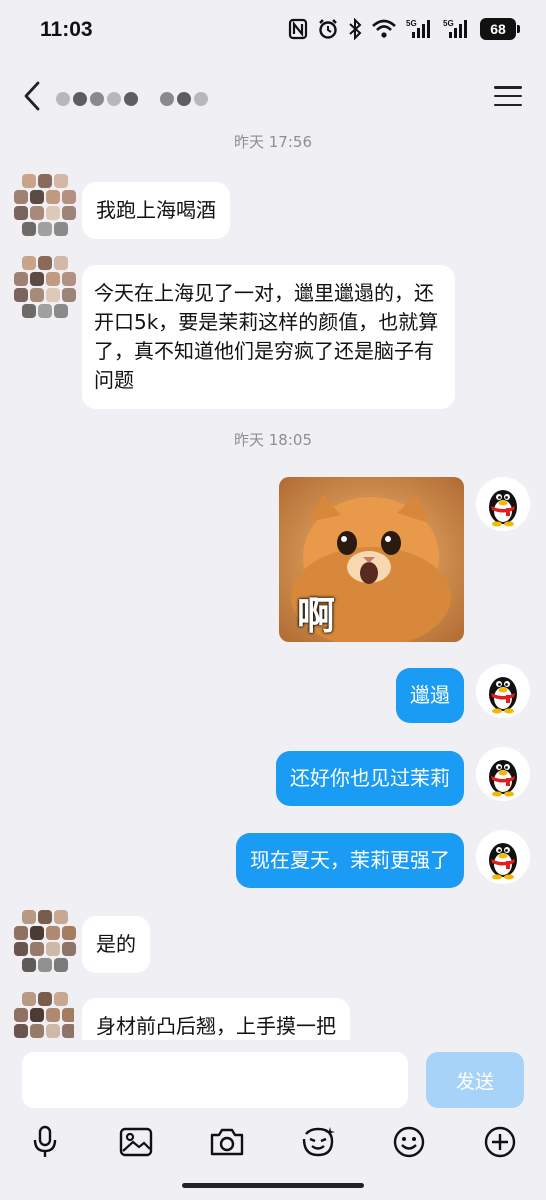 The width and height of the screenshot is (546, 1200). What do you see at coordinates (216, 1019) in the screenshot?
I see `received-message: 身材前凸后翘，上手摸一把` at bounding box center [216, 1019].